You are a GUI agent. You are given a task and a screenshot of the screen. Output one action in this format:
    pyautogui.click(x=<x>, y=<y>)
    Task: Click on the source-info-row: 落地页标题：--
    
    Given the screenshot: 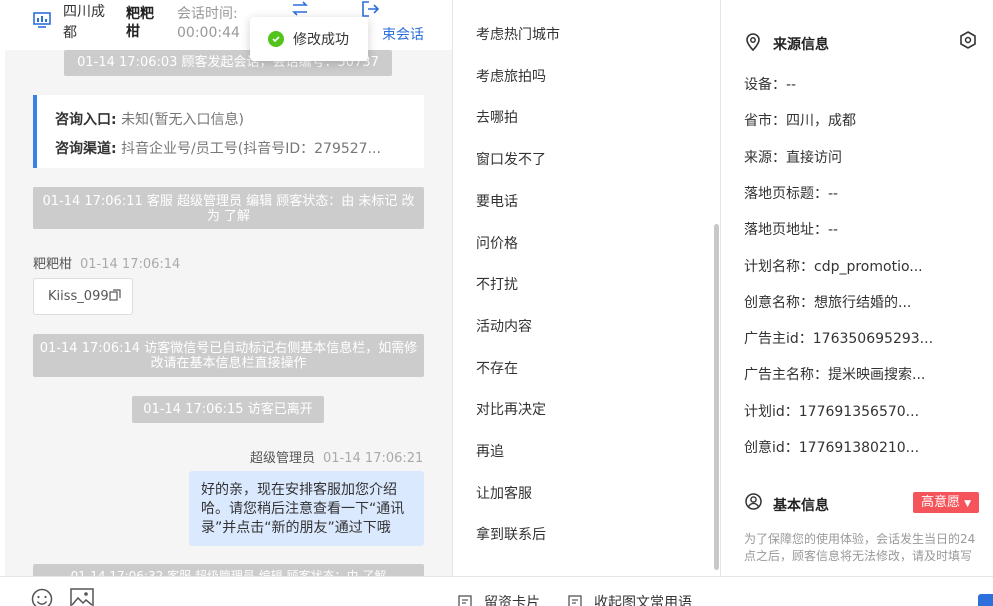 What is the action you would take?
    pyautogui.click(x=791, y=193)
    